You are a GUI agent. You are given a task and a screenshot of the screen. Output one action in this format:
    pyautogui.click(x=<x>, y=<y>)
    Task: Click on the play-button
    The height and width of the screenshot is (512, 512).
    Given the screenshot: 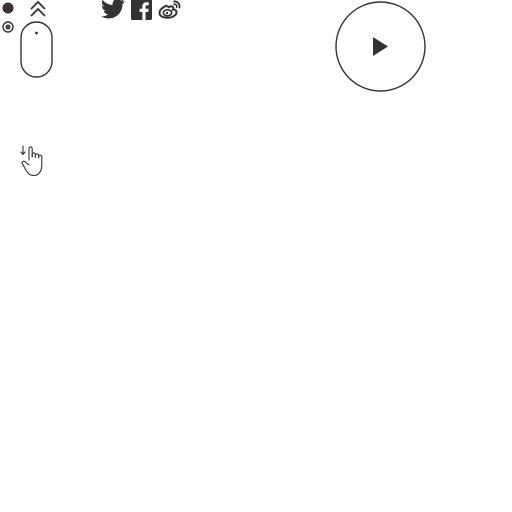 What is the action you would take?
    pyautogui.click(x=380, y=46)
    